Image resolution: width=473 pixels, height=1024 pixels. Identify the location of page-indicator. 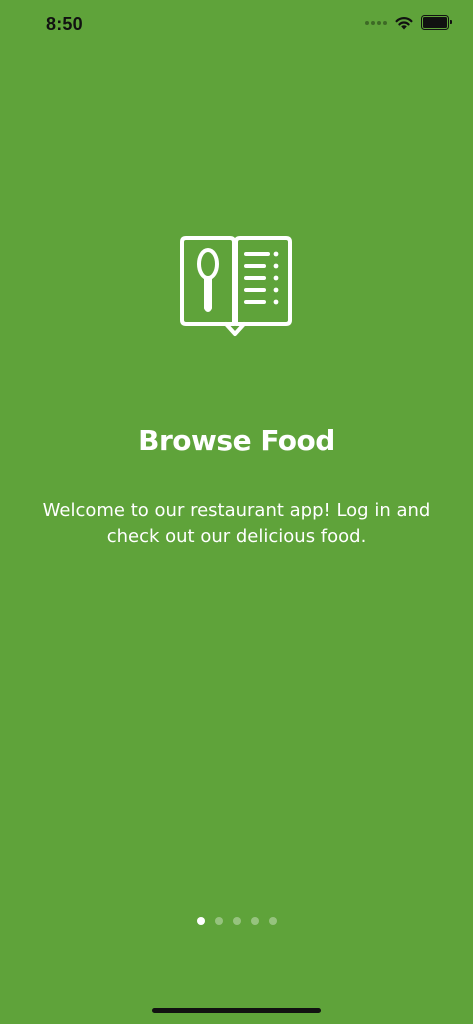
(236, 921).